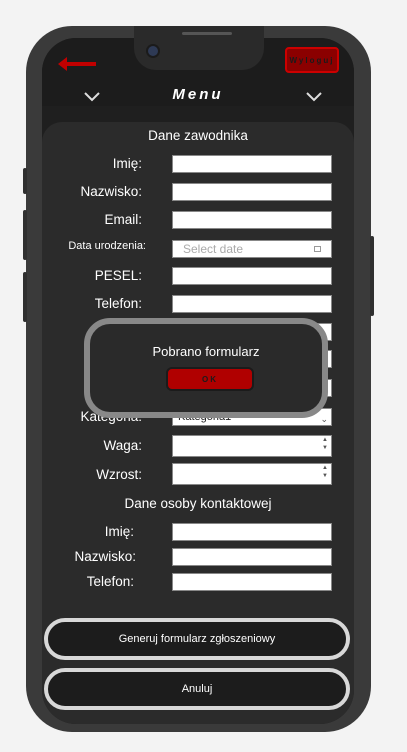 The width and height of the screenshot is (407, 752). What do you see at coordinates (199, 48) in the screenshot?
I see `notch` at bounding box center [199, 48].